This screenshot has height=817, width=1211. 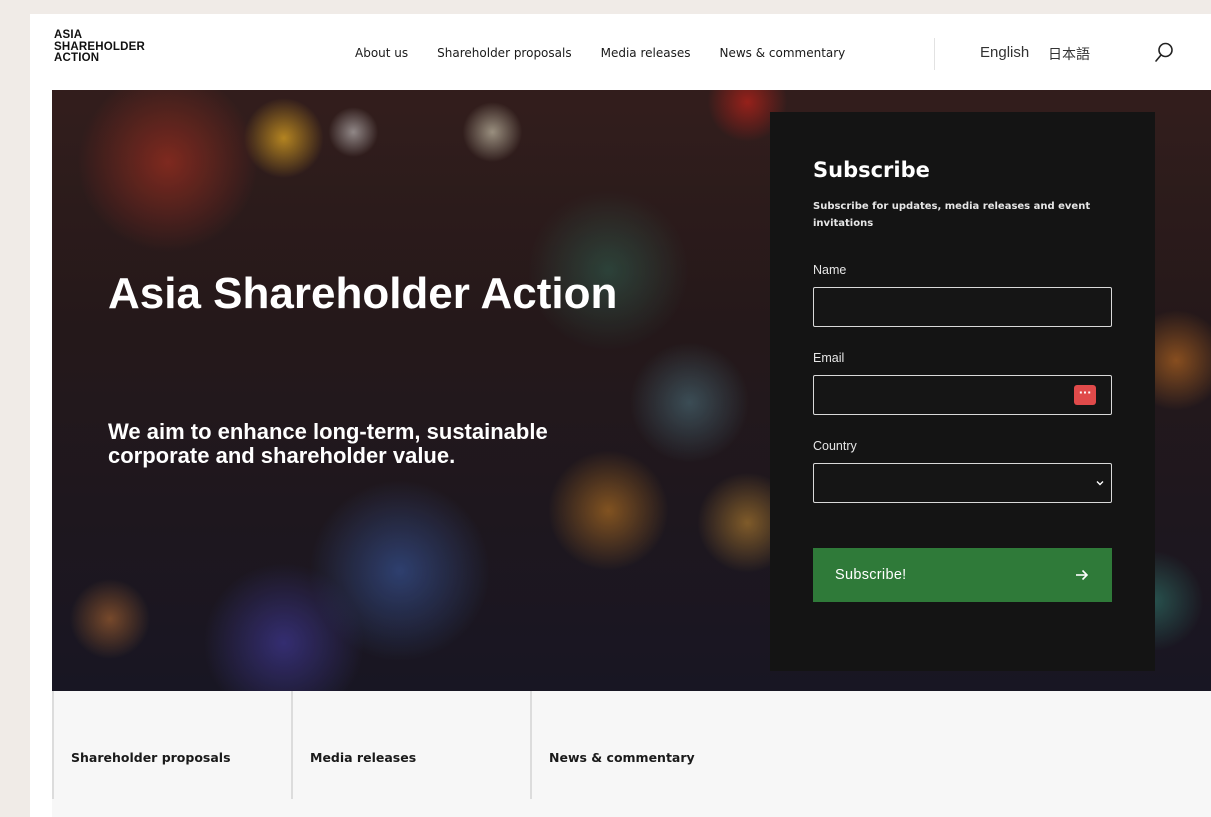 I want to click on site-logo: ASIA SHAREHOLDER ACTION, so click(x=99, y=47).